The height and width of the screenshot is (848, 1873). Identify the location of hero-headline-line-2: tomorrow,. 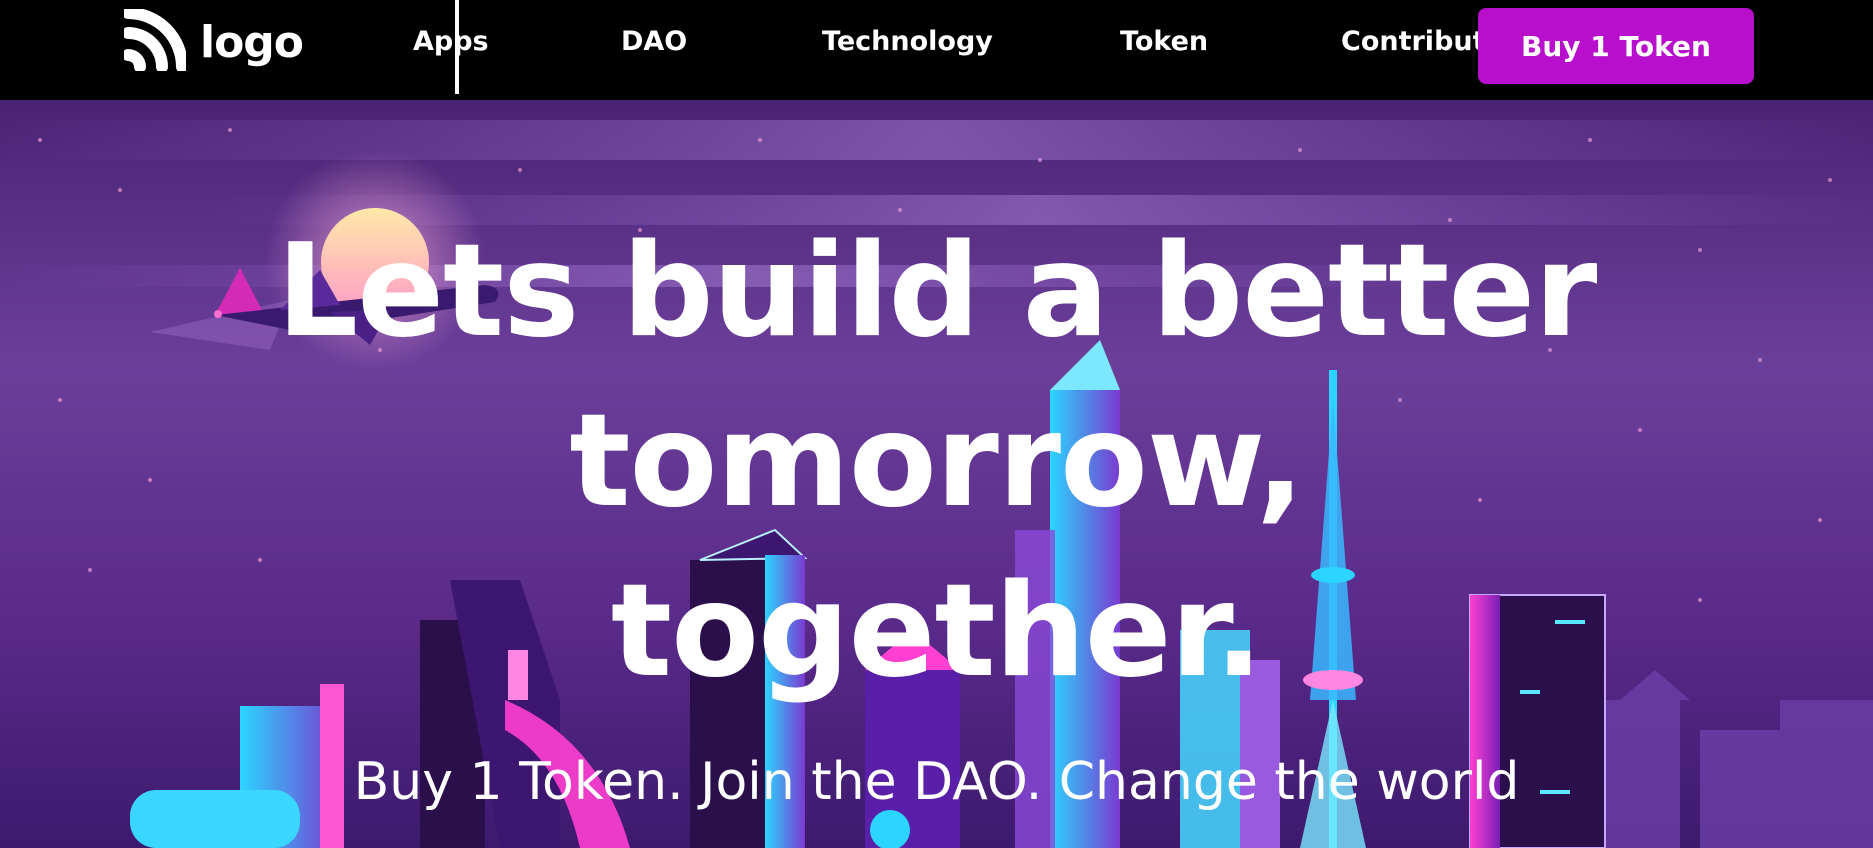
(936, 461).